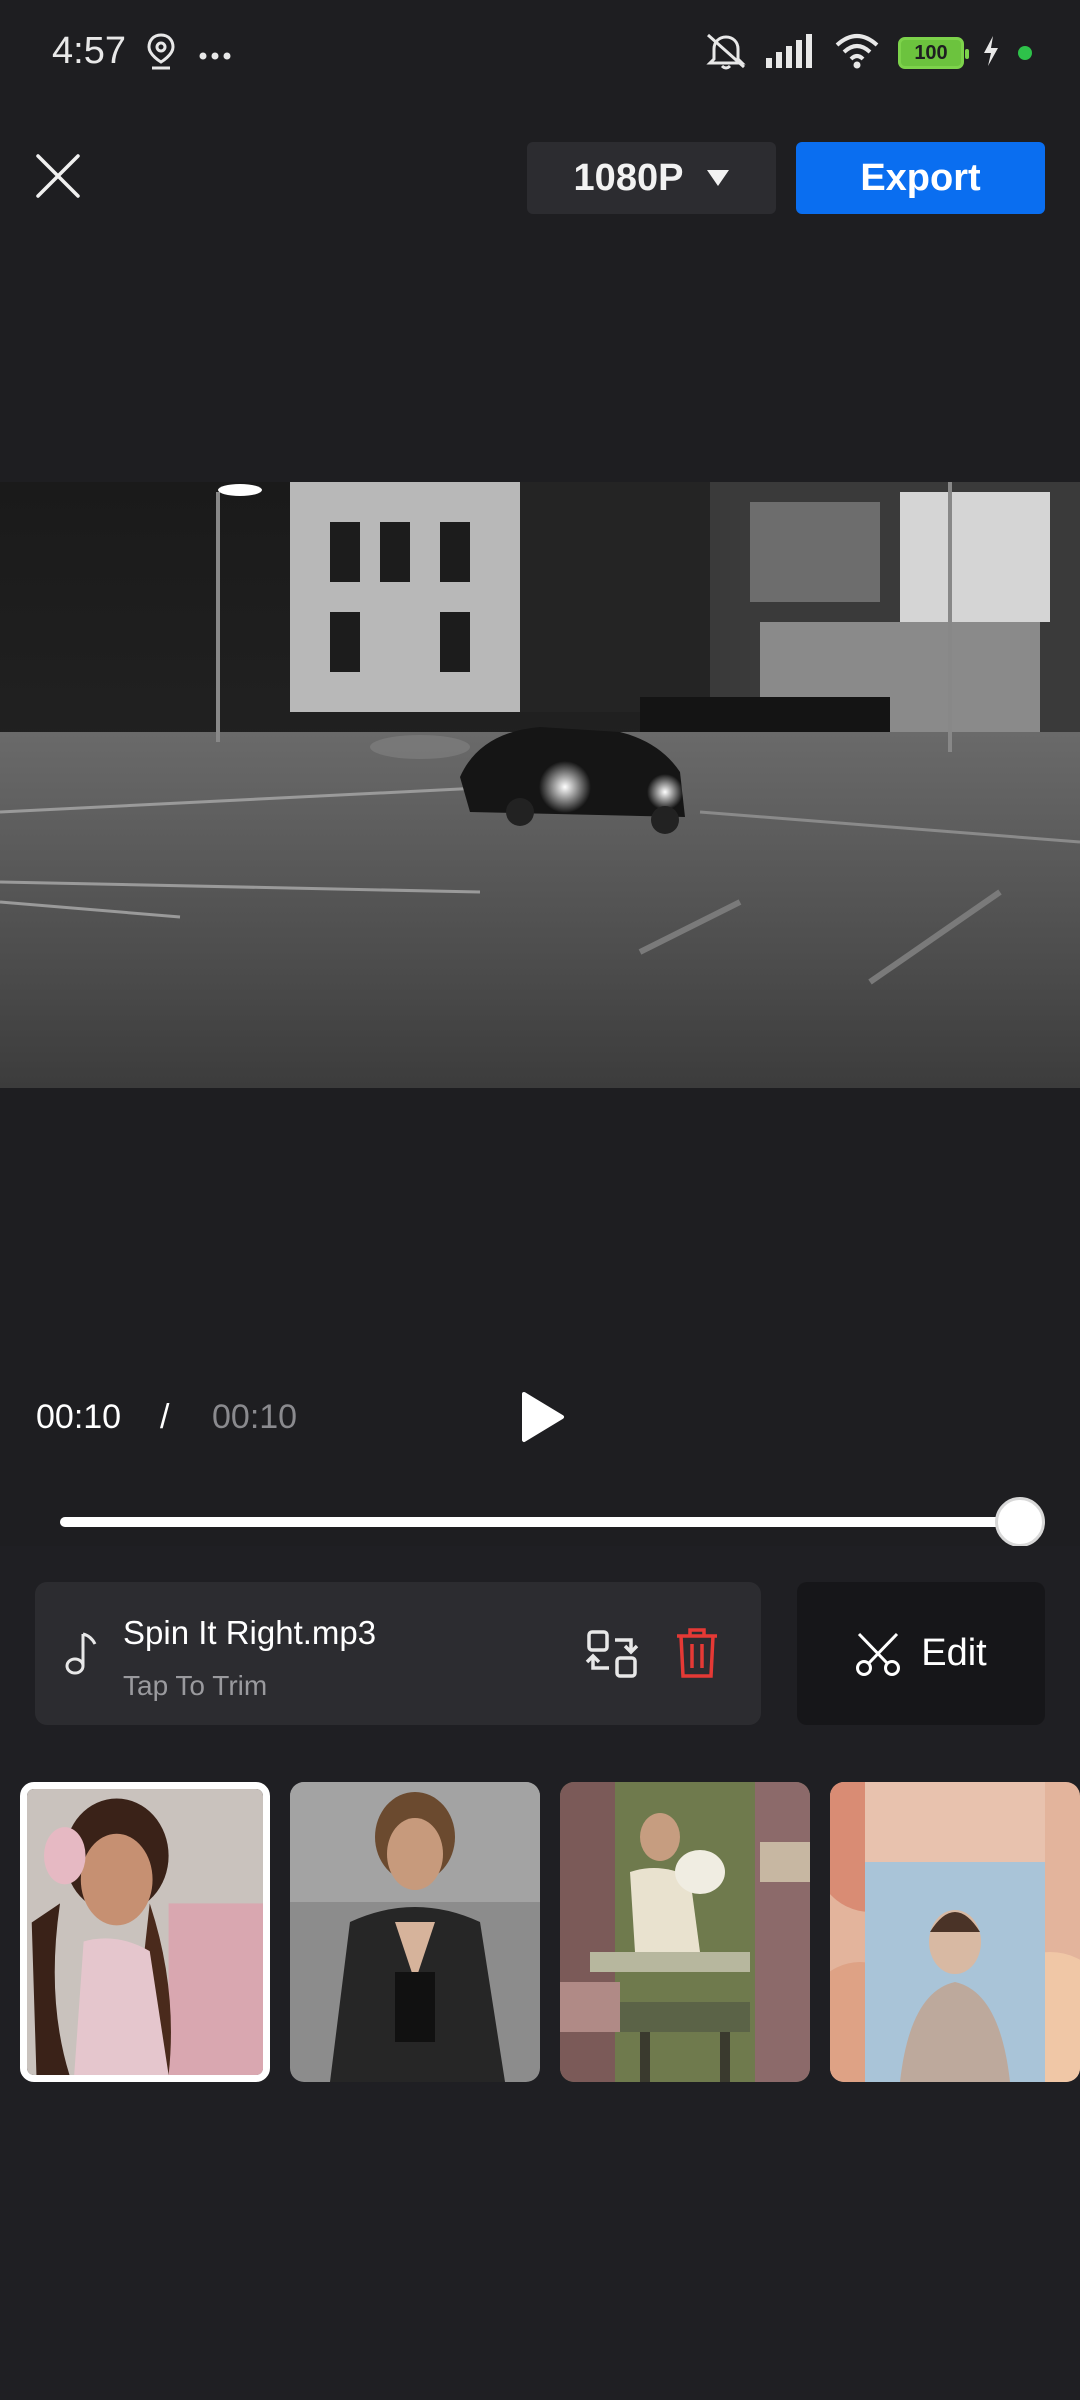 The image size is (1080, 2400). What do you see at coordinates (398, 1653) in the screenshot?
I see `music-track-card: Spin It Right.mp3 Tap To Trim` at bounding box center [398, 1653].